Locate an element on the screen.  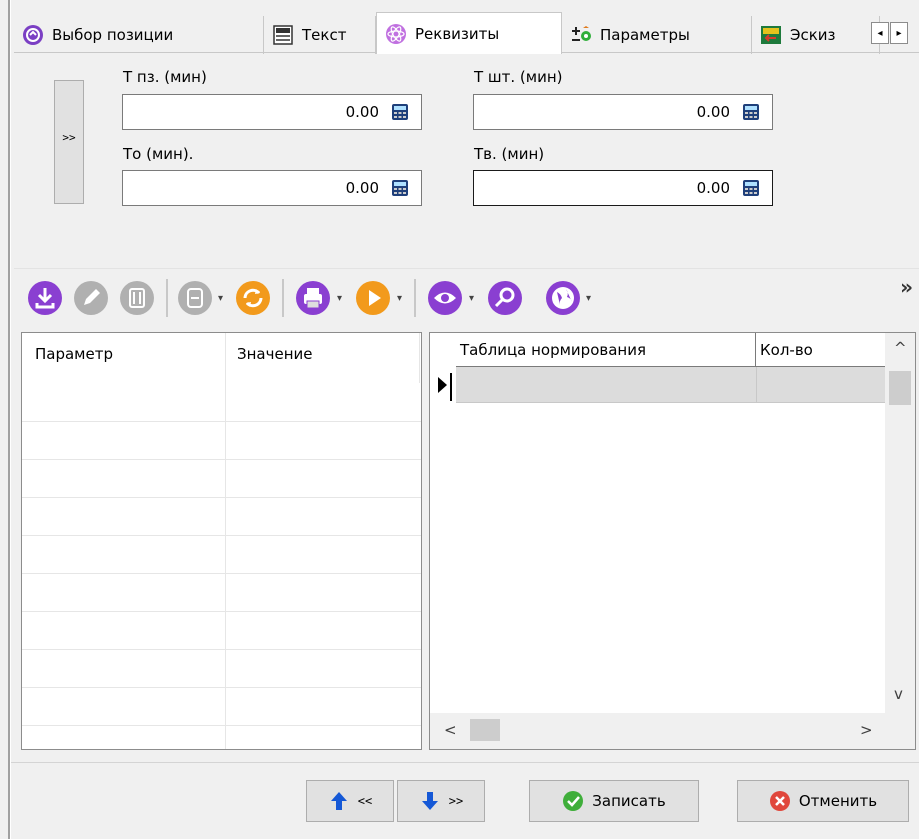
delete-icon is located at coordinates (137, 298).